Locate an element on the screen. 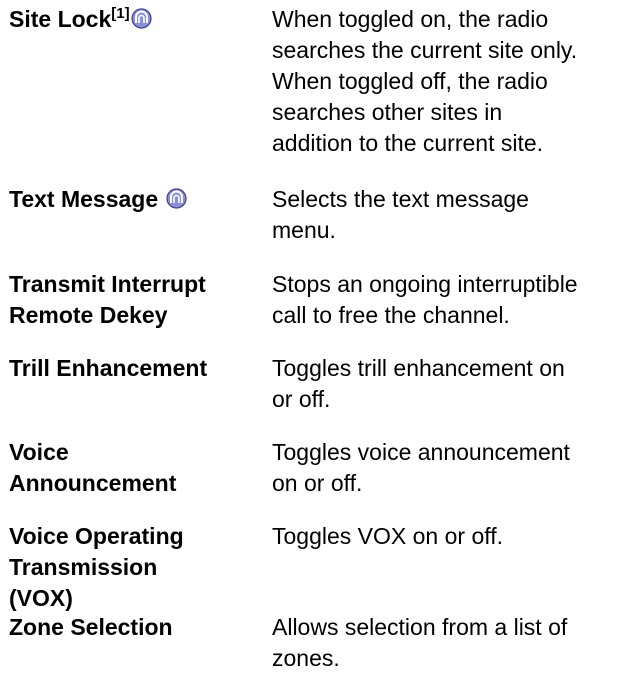 Image resolution: width=631 pixels, height=674 pixels. term-voice-announcement: Voice Announcement is located at coordinates (136, 468).